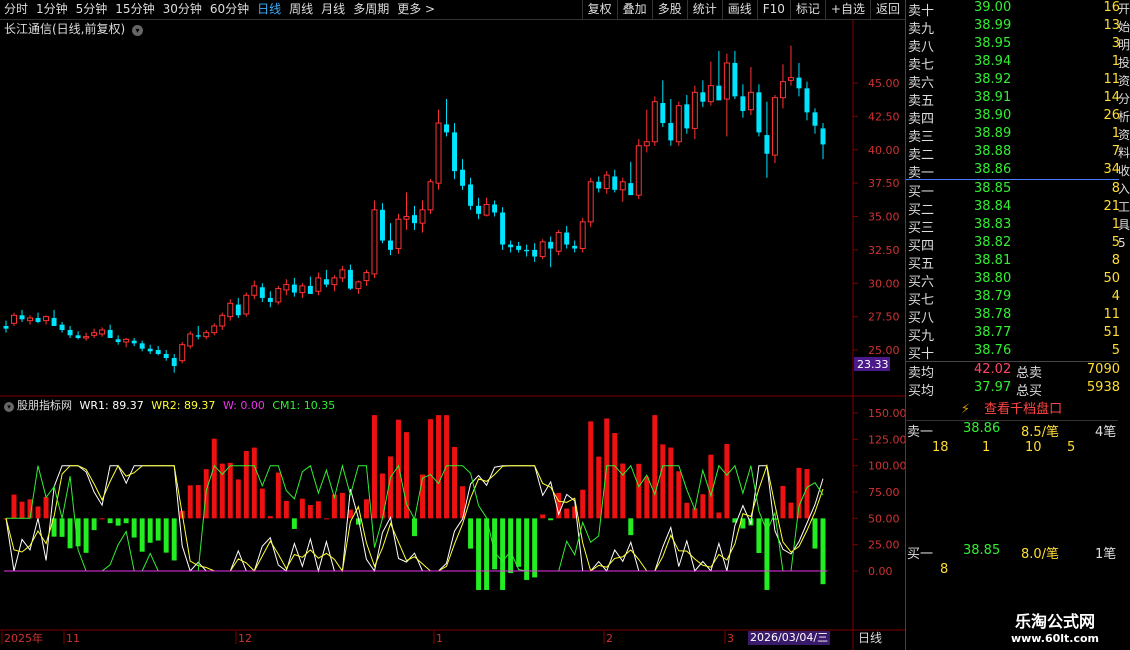  What do you see at coordinates (1016, 117) in the screenshot?
I see `ask-row: 卖四 38.90 26` at bounding box center [1016, 117].